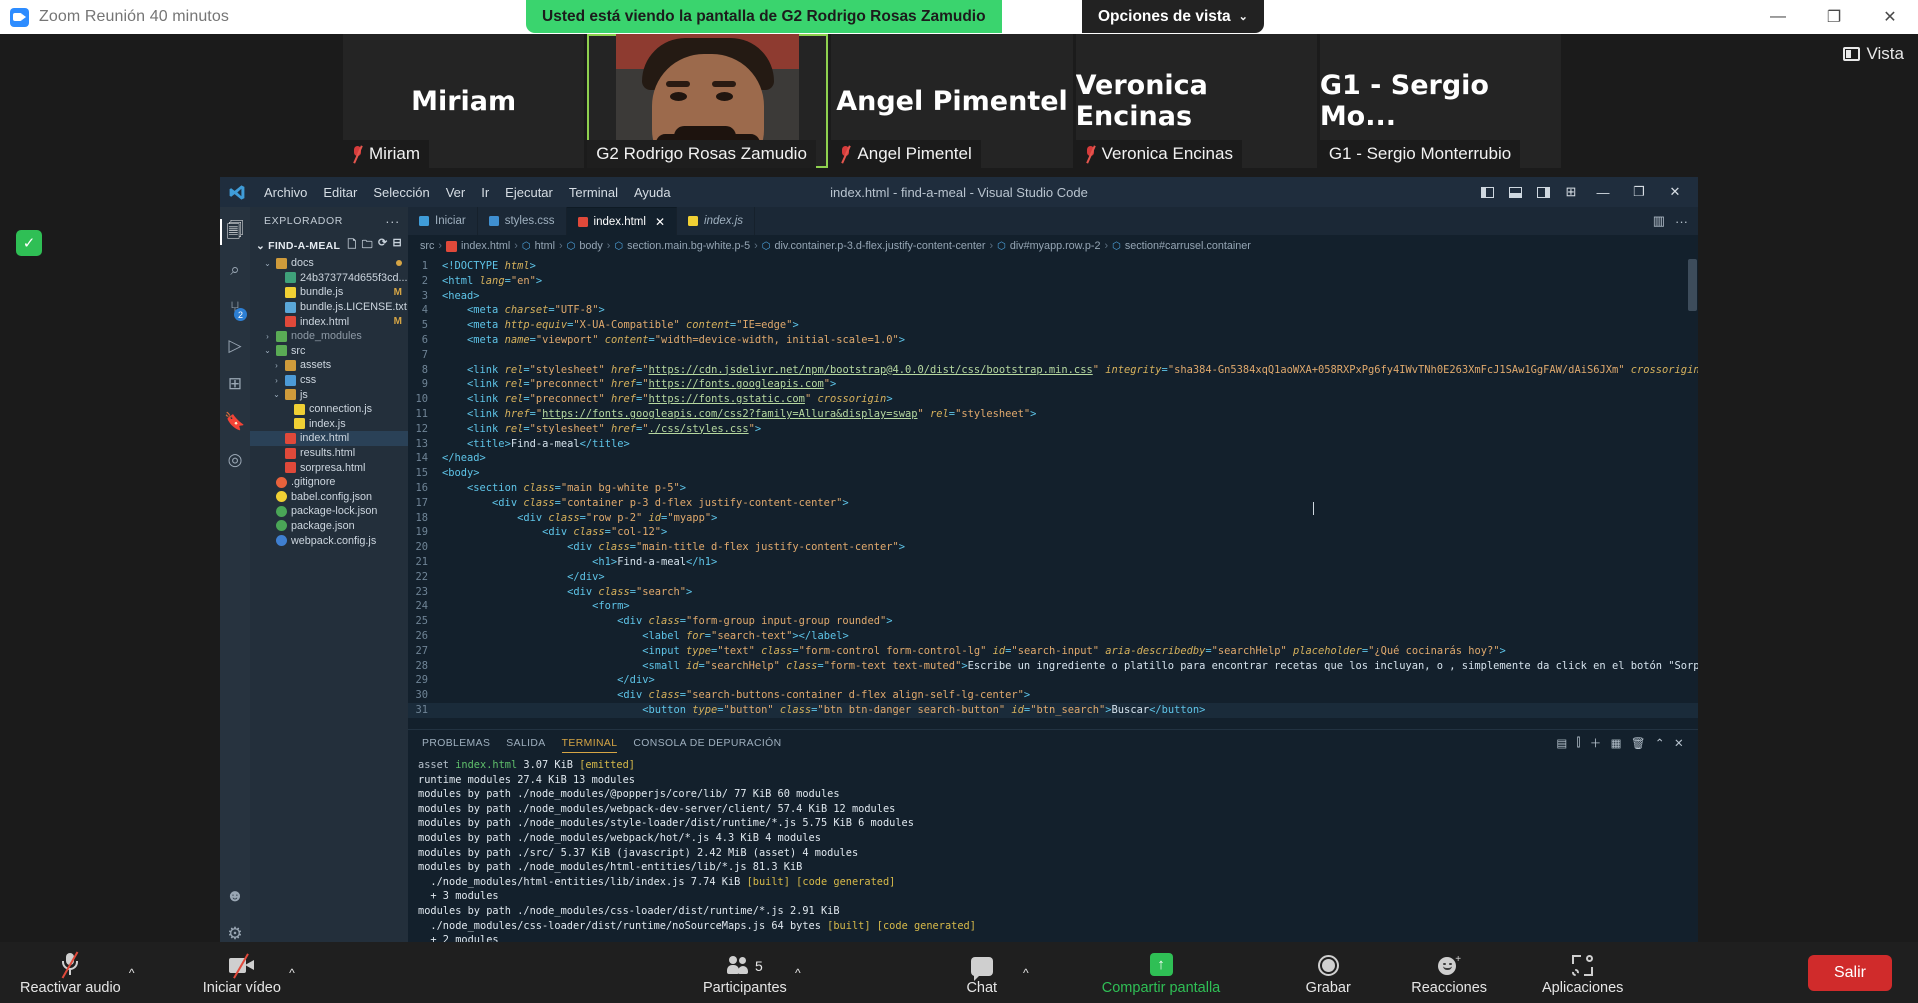 The image size is (1918, 1003). I want to click on tree-file: index.html M, so click(329, 321).